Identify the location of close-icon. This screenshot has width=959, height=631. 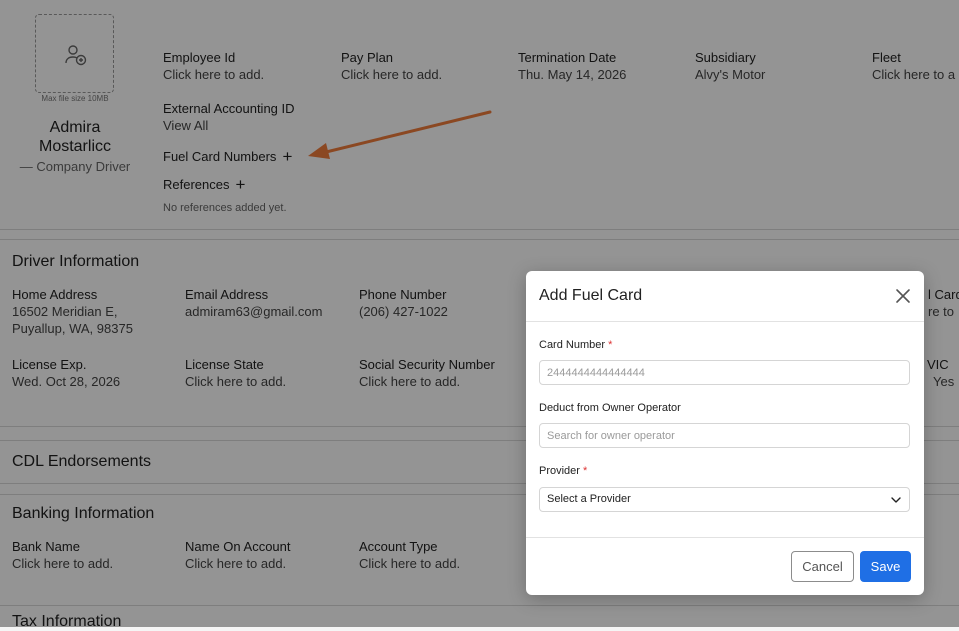
(903, 296).